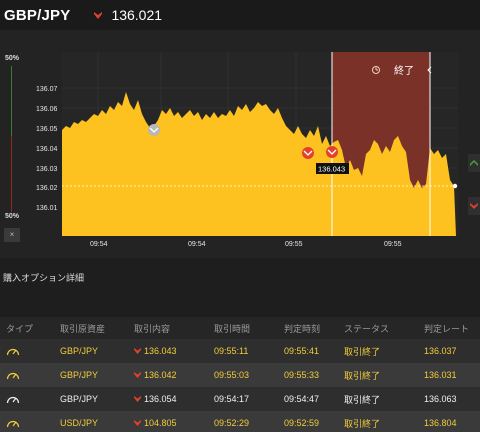 This screenshot has height=432, width=480. I want to click on col-header: 判定時刻, so click(302, 328).